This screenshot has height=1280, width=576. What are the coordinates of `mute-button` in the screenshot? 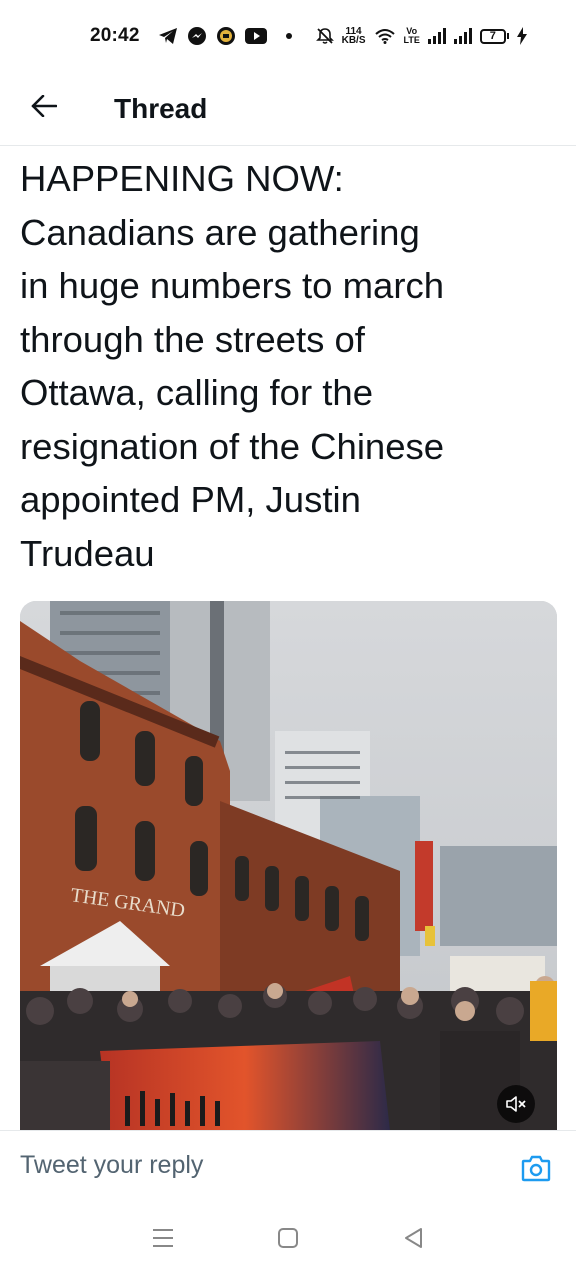 It's located at (516, 1104).